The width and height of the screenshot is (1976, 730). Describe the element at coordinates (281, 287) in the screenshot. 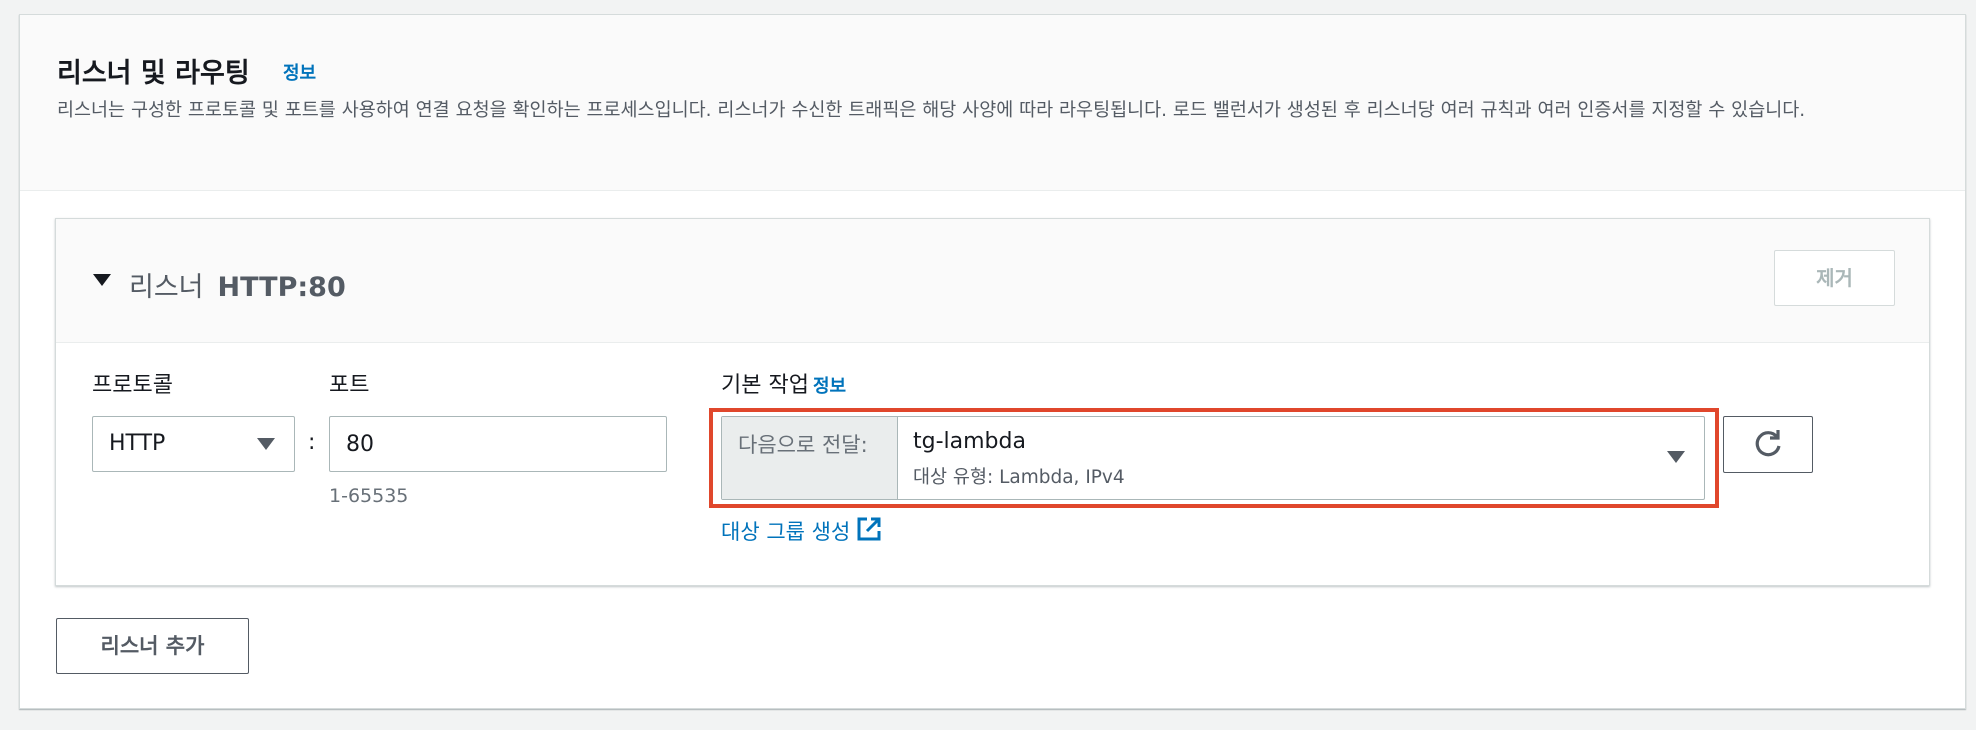

I see `listener-protocol-port: HTTP:80` at that location.